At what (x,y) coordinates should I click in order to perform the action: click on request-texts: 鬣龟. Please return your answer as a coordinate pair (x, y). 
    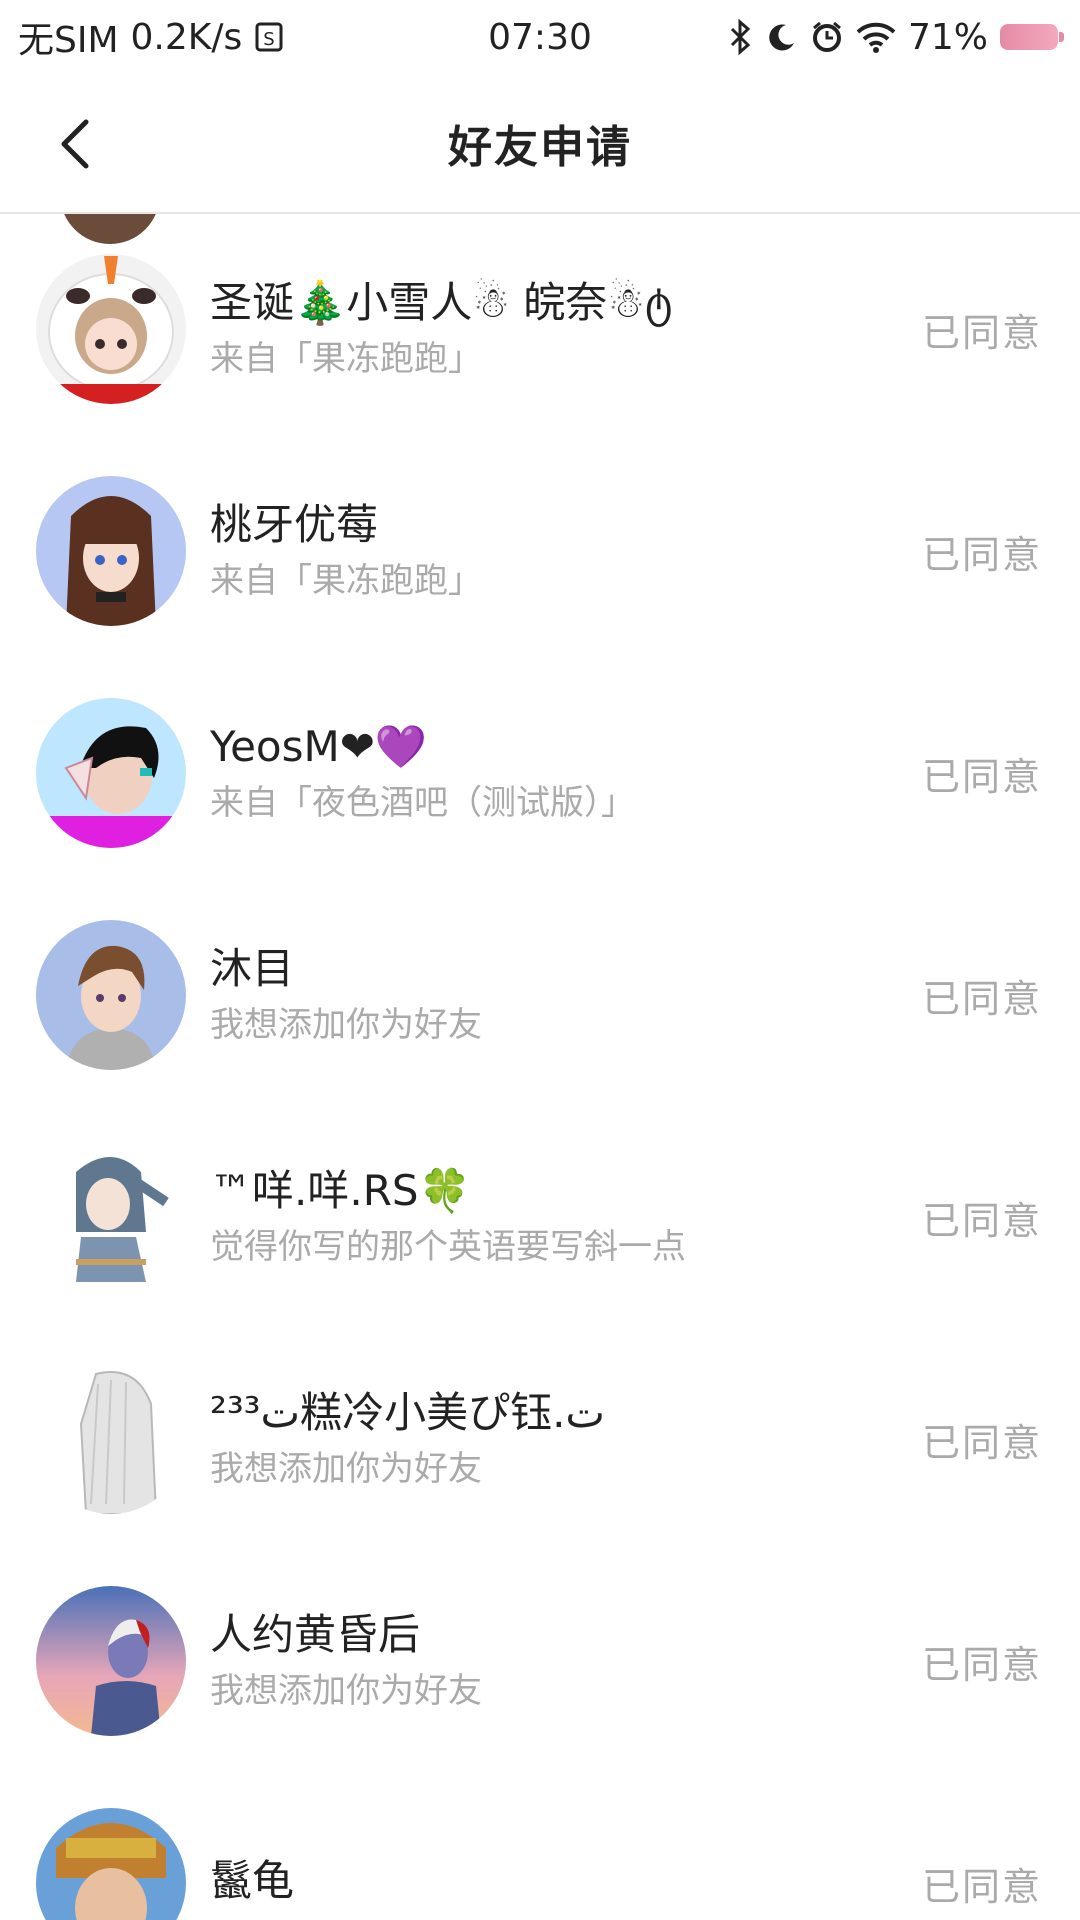
    Looking at the image, I should click on (480, 1883).